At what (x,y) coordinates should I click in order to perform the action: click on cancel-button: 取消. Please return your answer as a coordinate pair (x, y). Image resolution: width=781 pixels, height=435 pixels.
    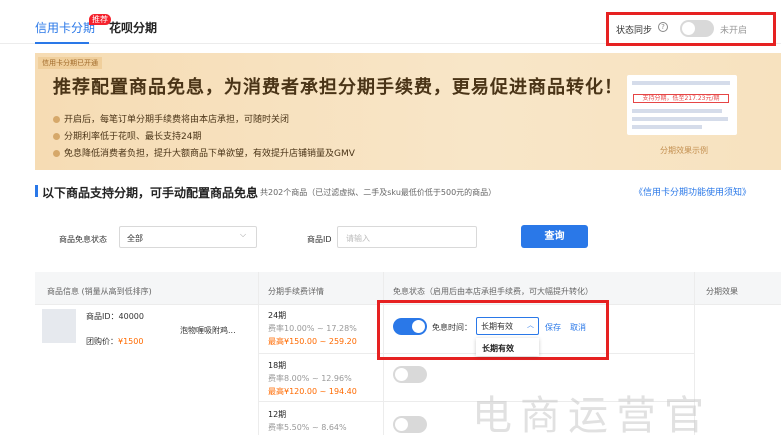
    Looking at the image, I should click on (578, 327).